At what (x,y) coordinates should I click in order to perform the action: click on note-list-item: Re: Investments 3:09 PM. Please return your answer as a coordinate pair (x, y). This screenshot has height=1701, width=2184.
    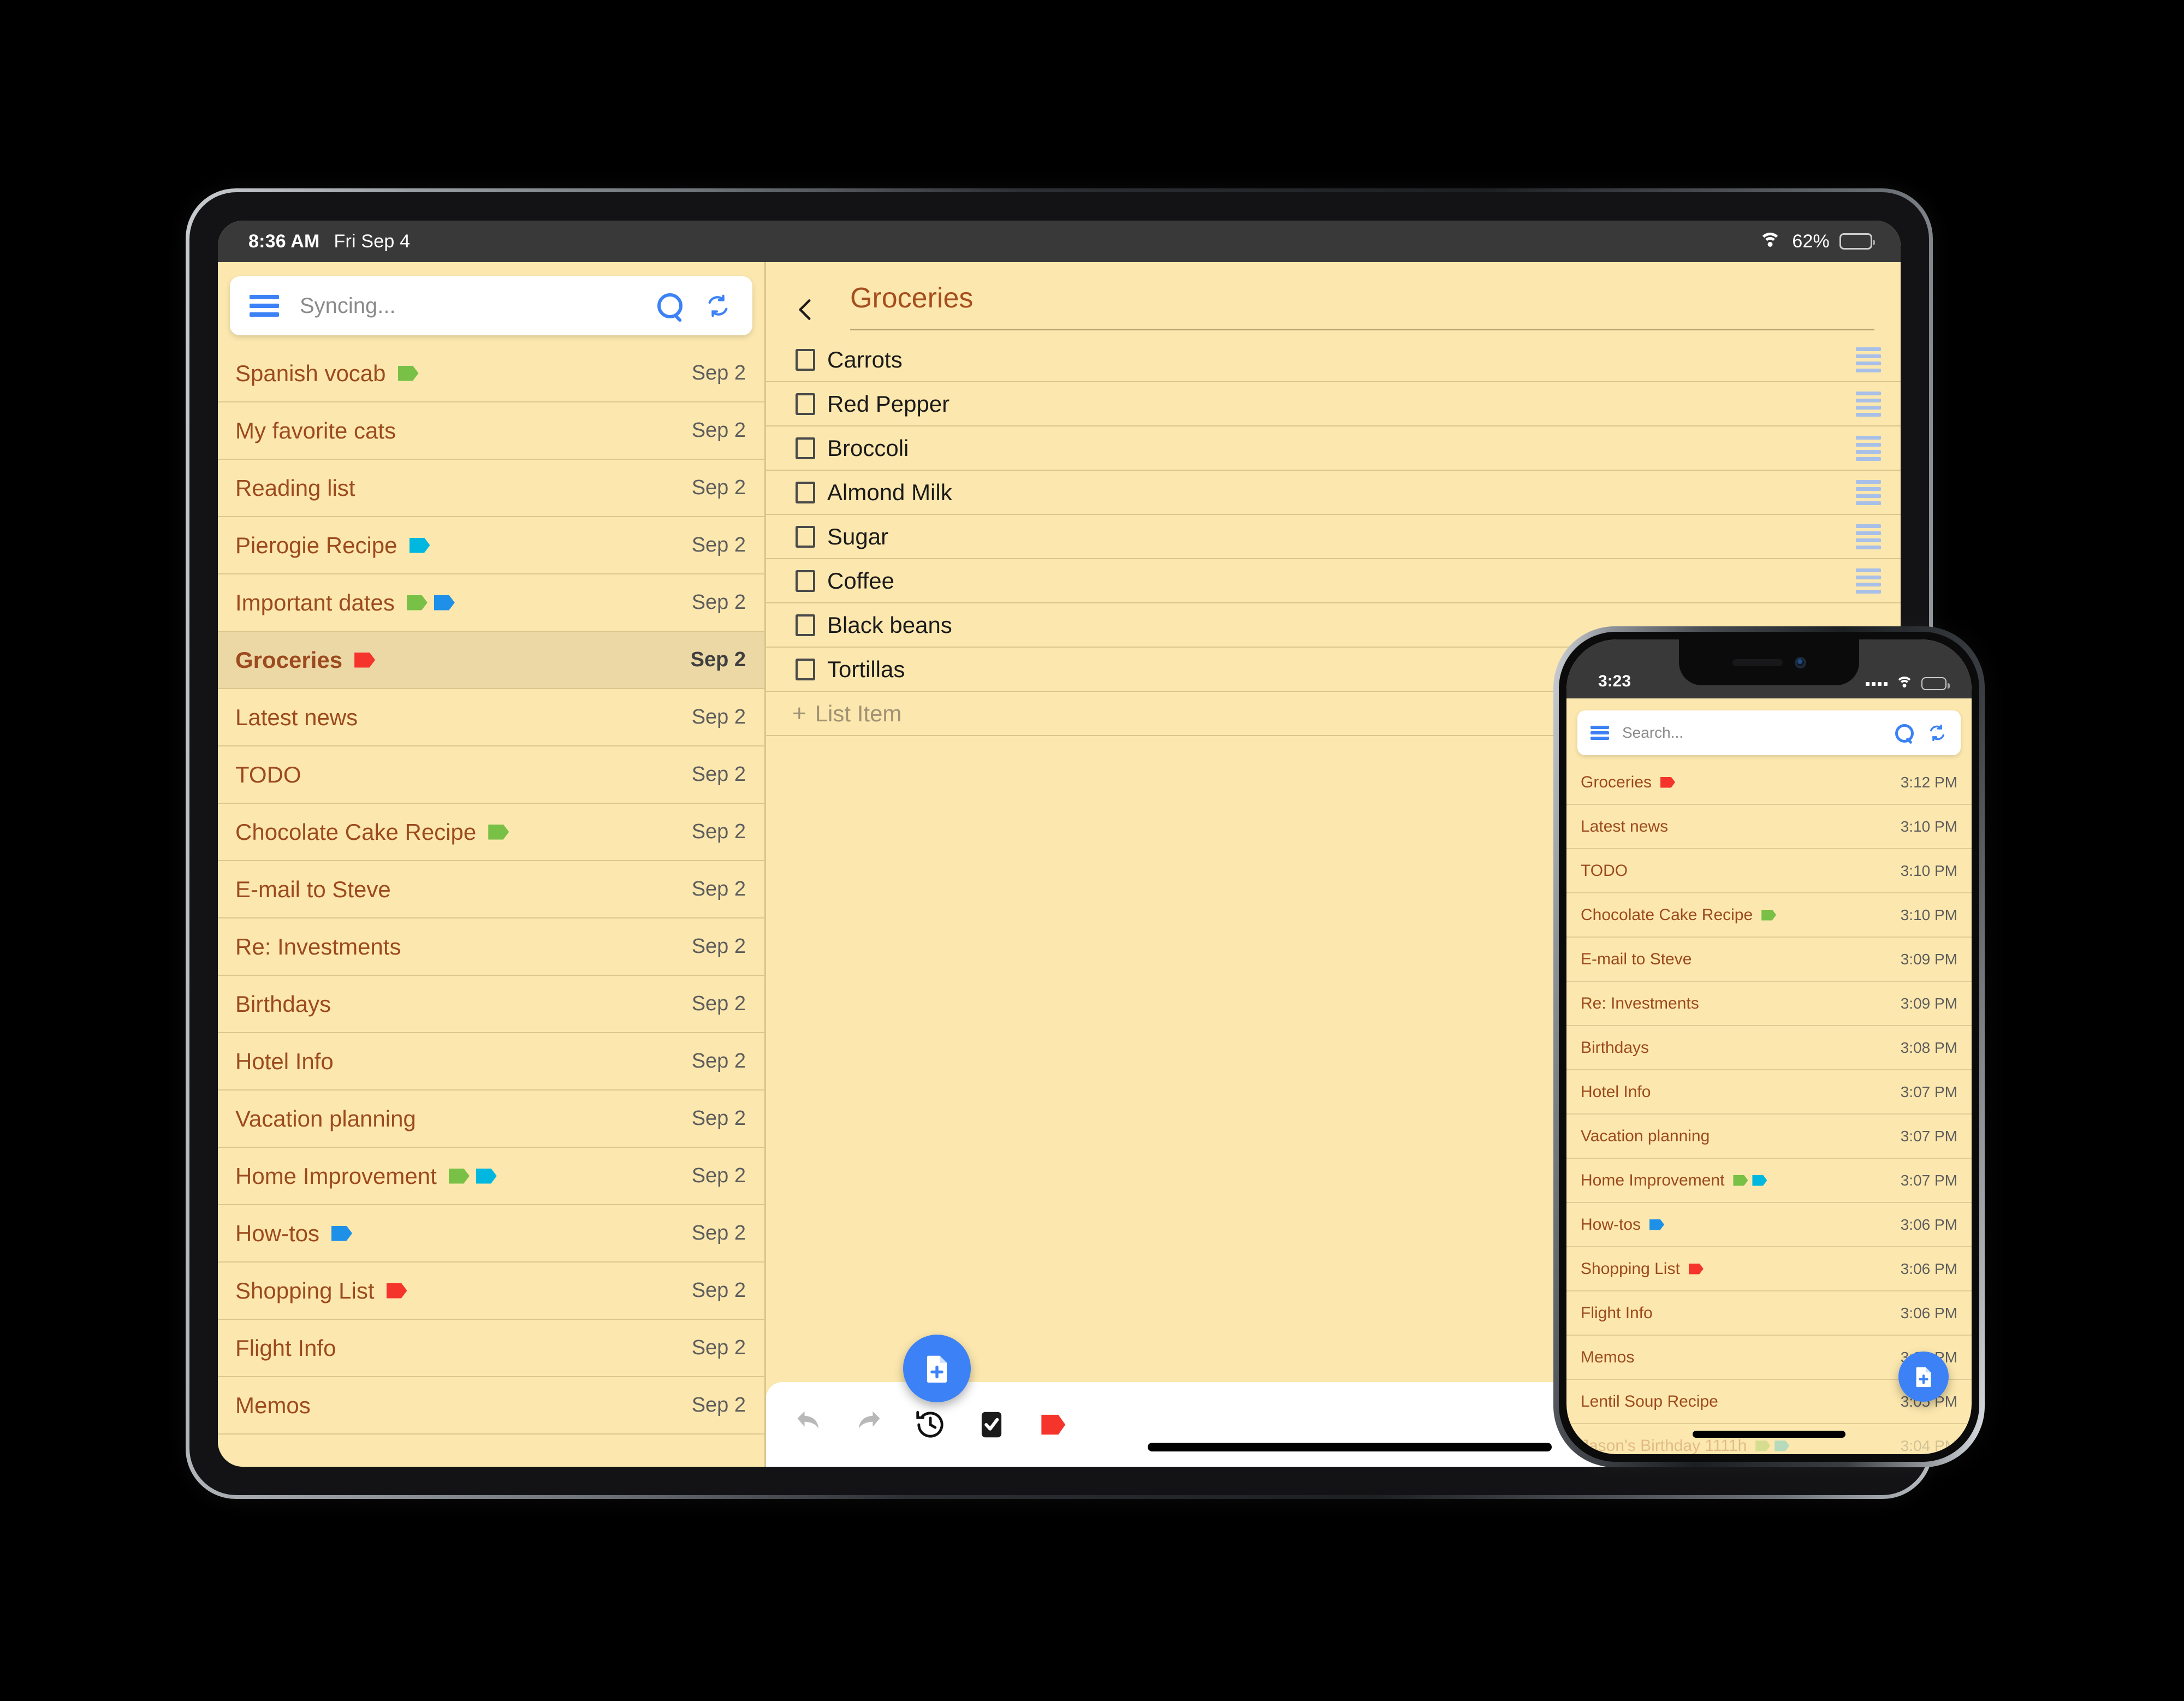
    Looking at the image, I should click on (1769, 1004).